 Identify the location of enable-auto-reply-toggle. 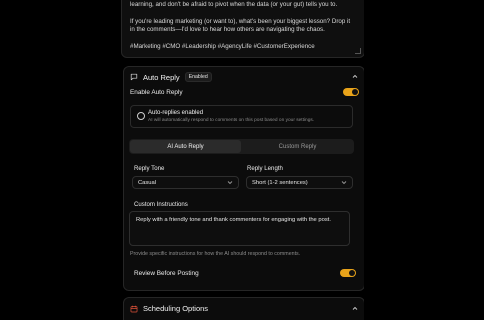
(351, 92).